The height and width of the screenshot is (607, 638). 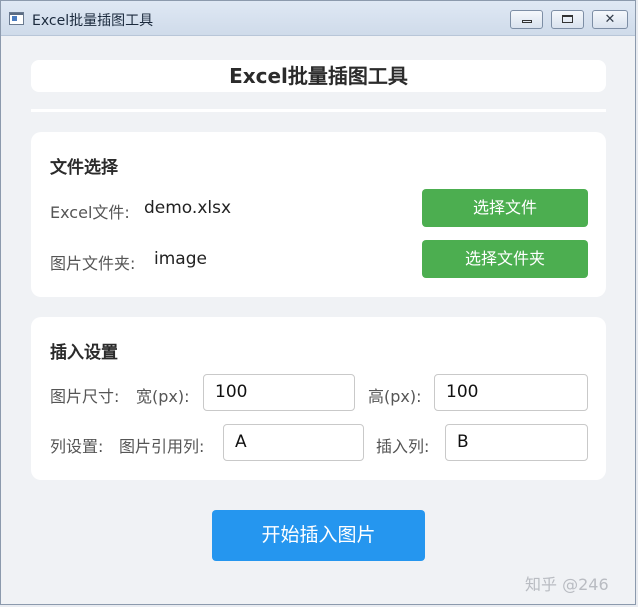 I want to click on maximize-button, so click(x=567, y=19).